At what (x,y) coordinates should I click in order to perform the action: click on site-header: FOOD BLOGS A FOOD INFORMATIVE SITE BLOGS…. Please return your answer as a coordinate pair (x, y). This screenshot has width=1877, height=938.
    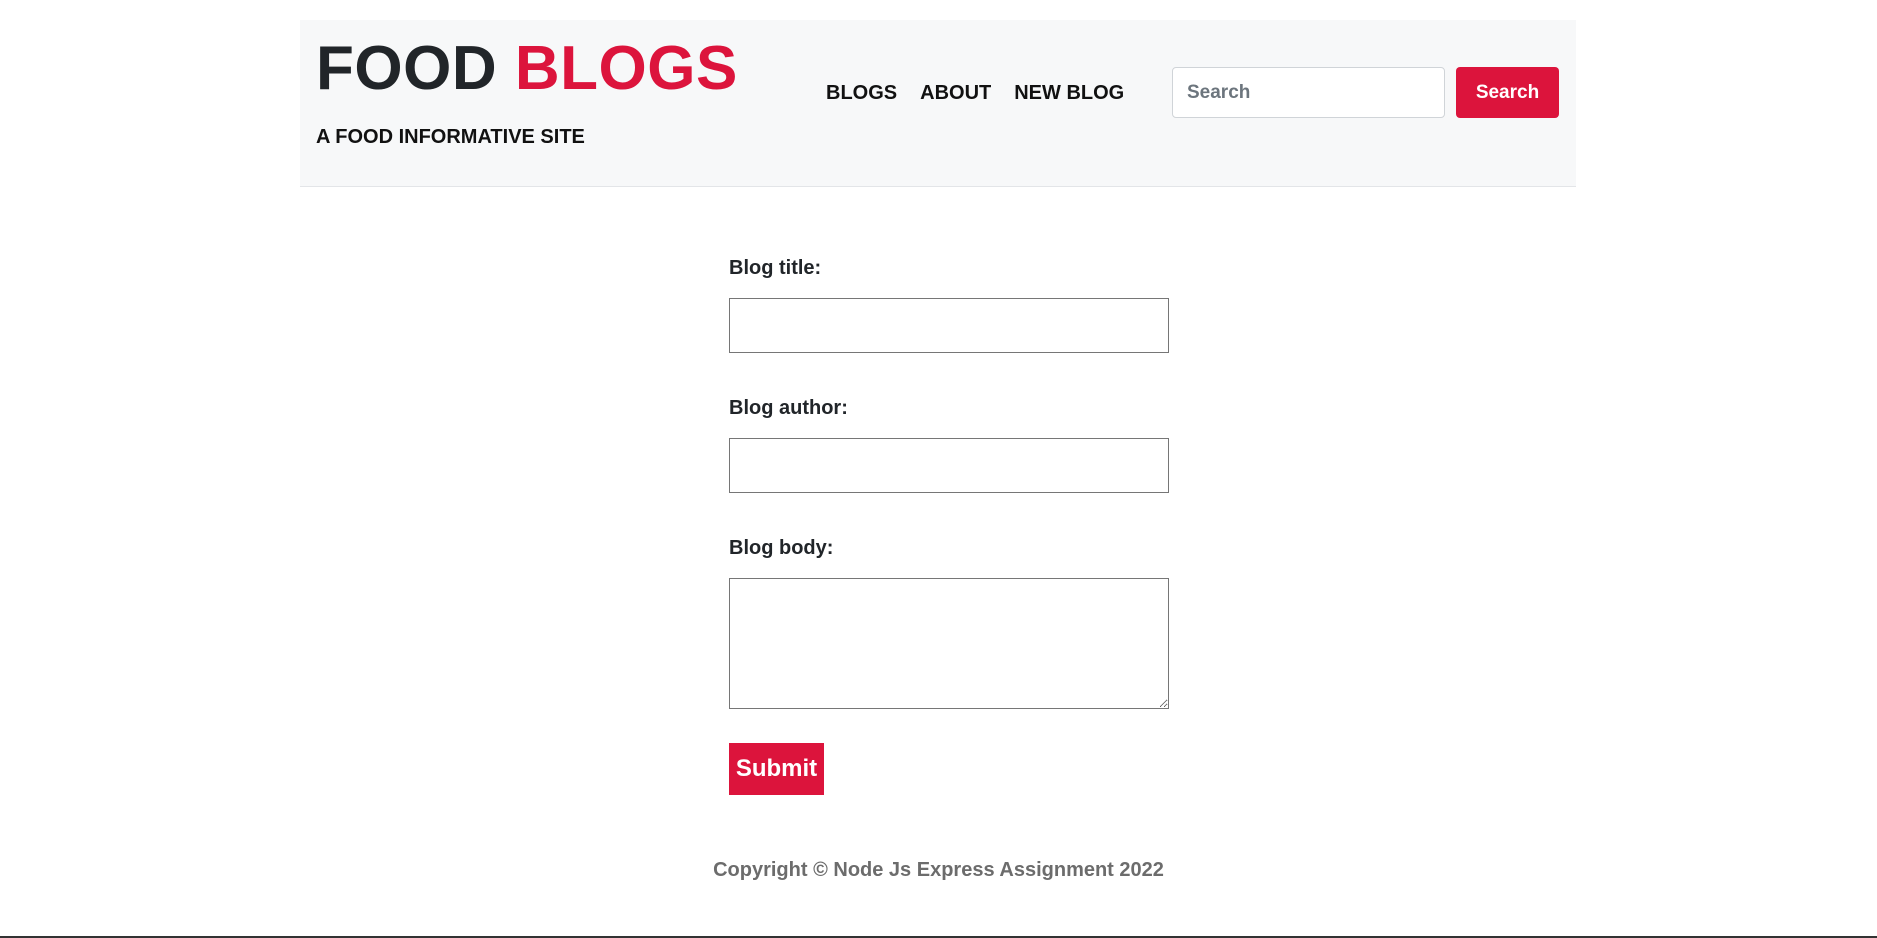
    Looking at the image, I should click on (938, 103).